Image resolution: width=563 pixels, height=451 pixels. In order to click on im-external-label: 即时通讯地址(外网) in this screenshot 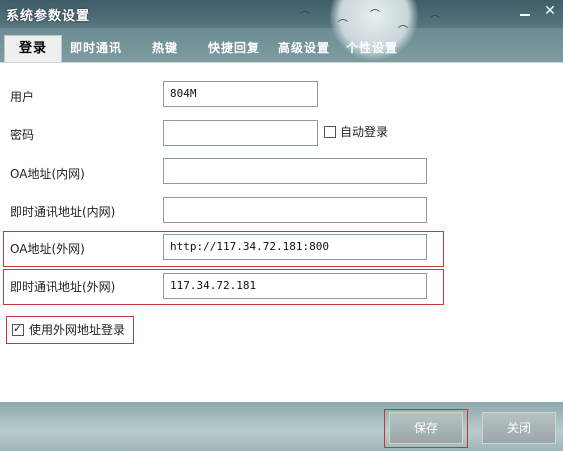, I will do `click(63, 287)`.